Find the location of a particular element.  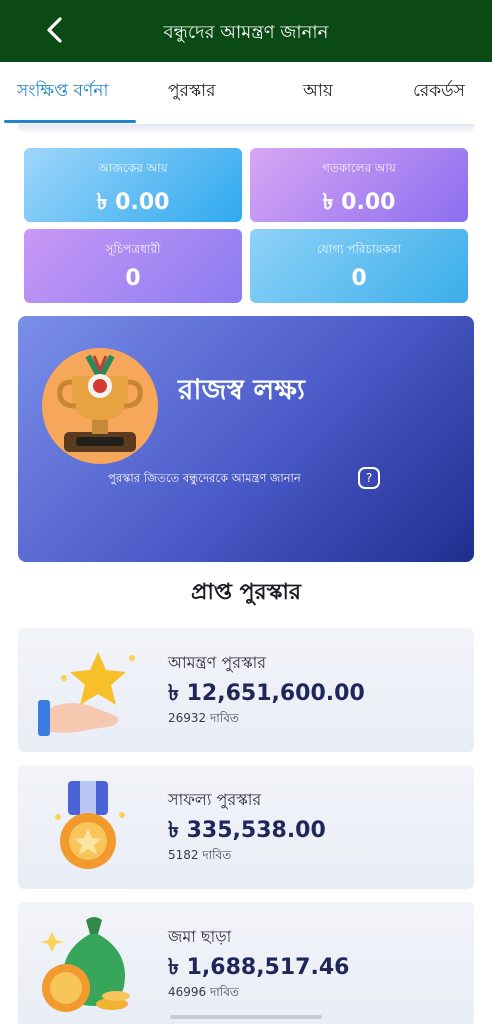

reward-card-deposit: জমা ছাড়া ৳ 1,688,517.46 46996 দাবিত is located at coordinates (246, 963).